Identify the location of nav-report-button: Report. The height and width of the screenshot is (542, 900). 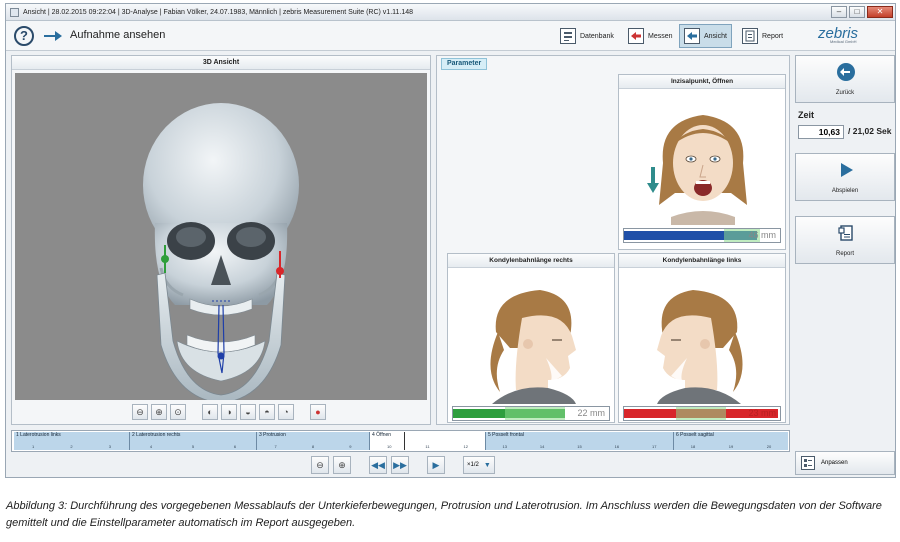
(762, 36).